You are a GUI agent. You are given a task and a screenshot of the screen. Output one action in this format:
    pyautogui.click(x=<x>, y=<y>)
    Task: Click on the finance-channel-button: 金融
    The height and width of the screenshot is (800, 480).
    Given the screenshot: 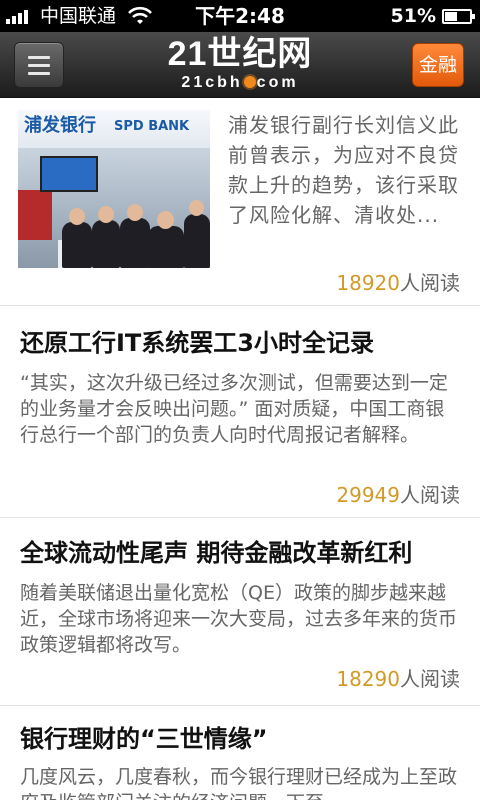 What is the action you would take?
    pyautogui.click(x=438, y=65)
    